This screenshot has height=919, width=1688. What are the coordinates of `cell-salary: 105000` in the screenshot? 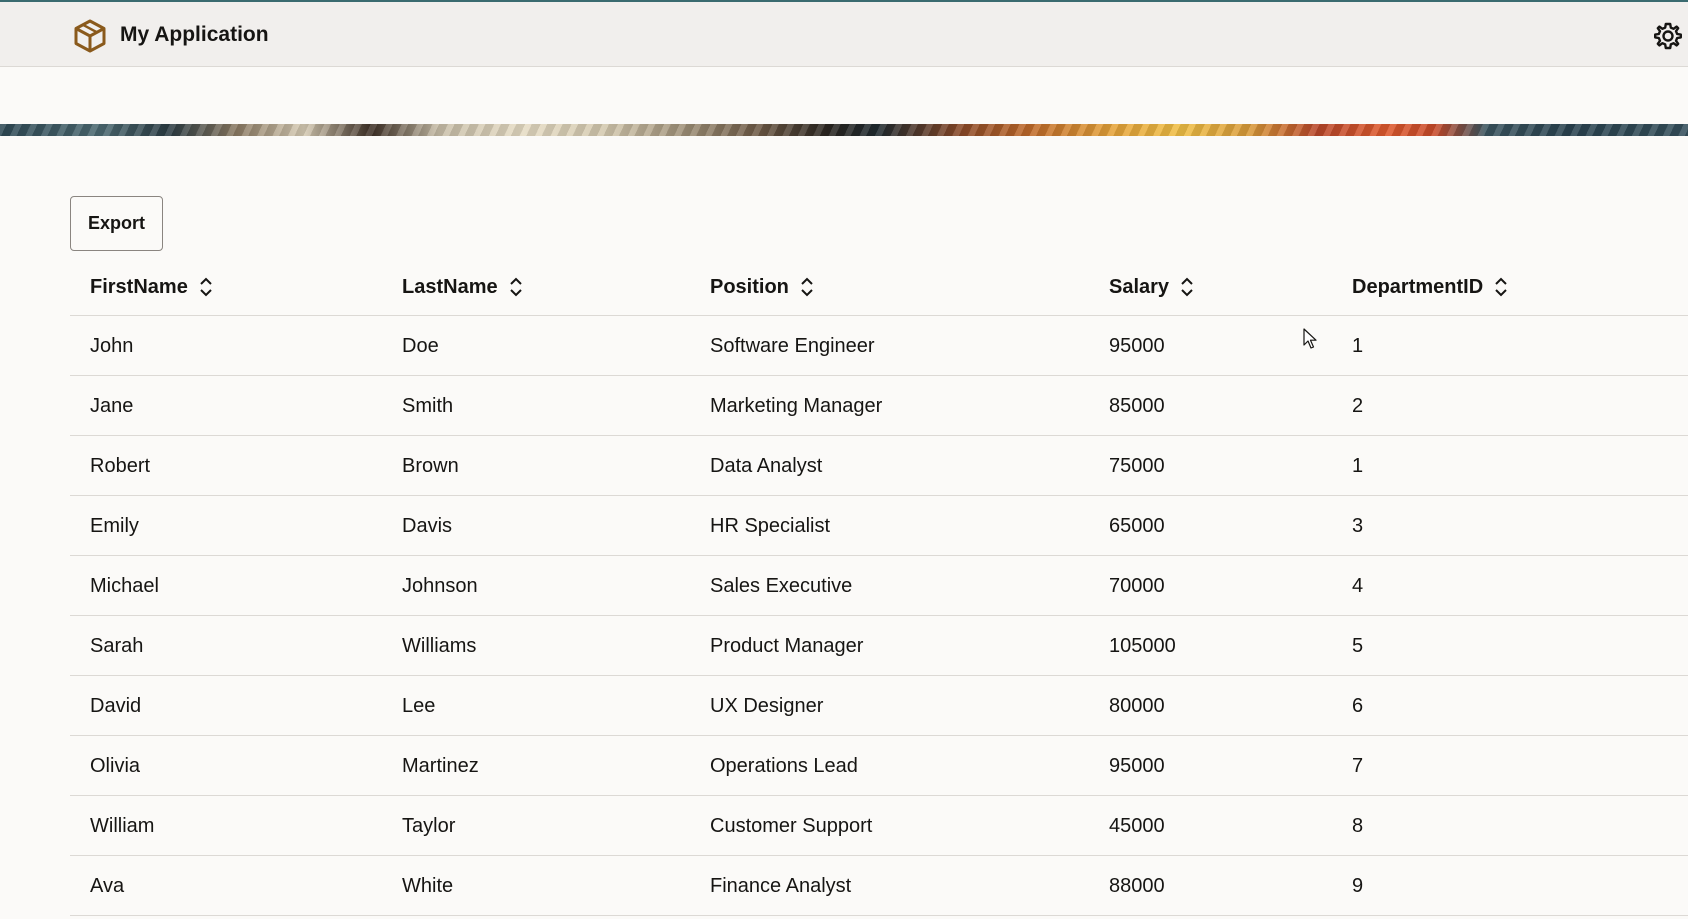 It's located at (1142, 646).